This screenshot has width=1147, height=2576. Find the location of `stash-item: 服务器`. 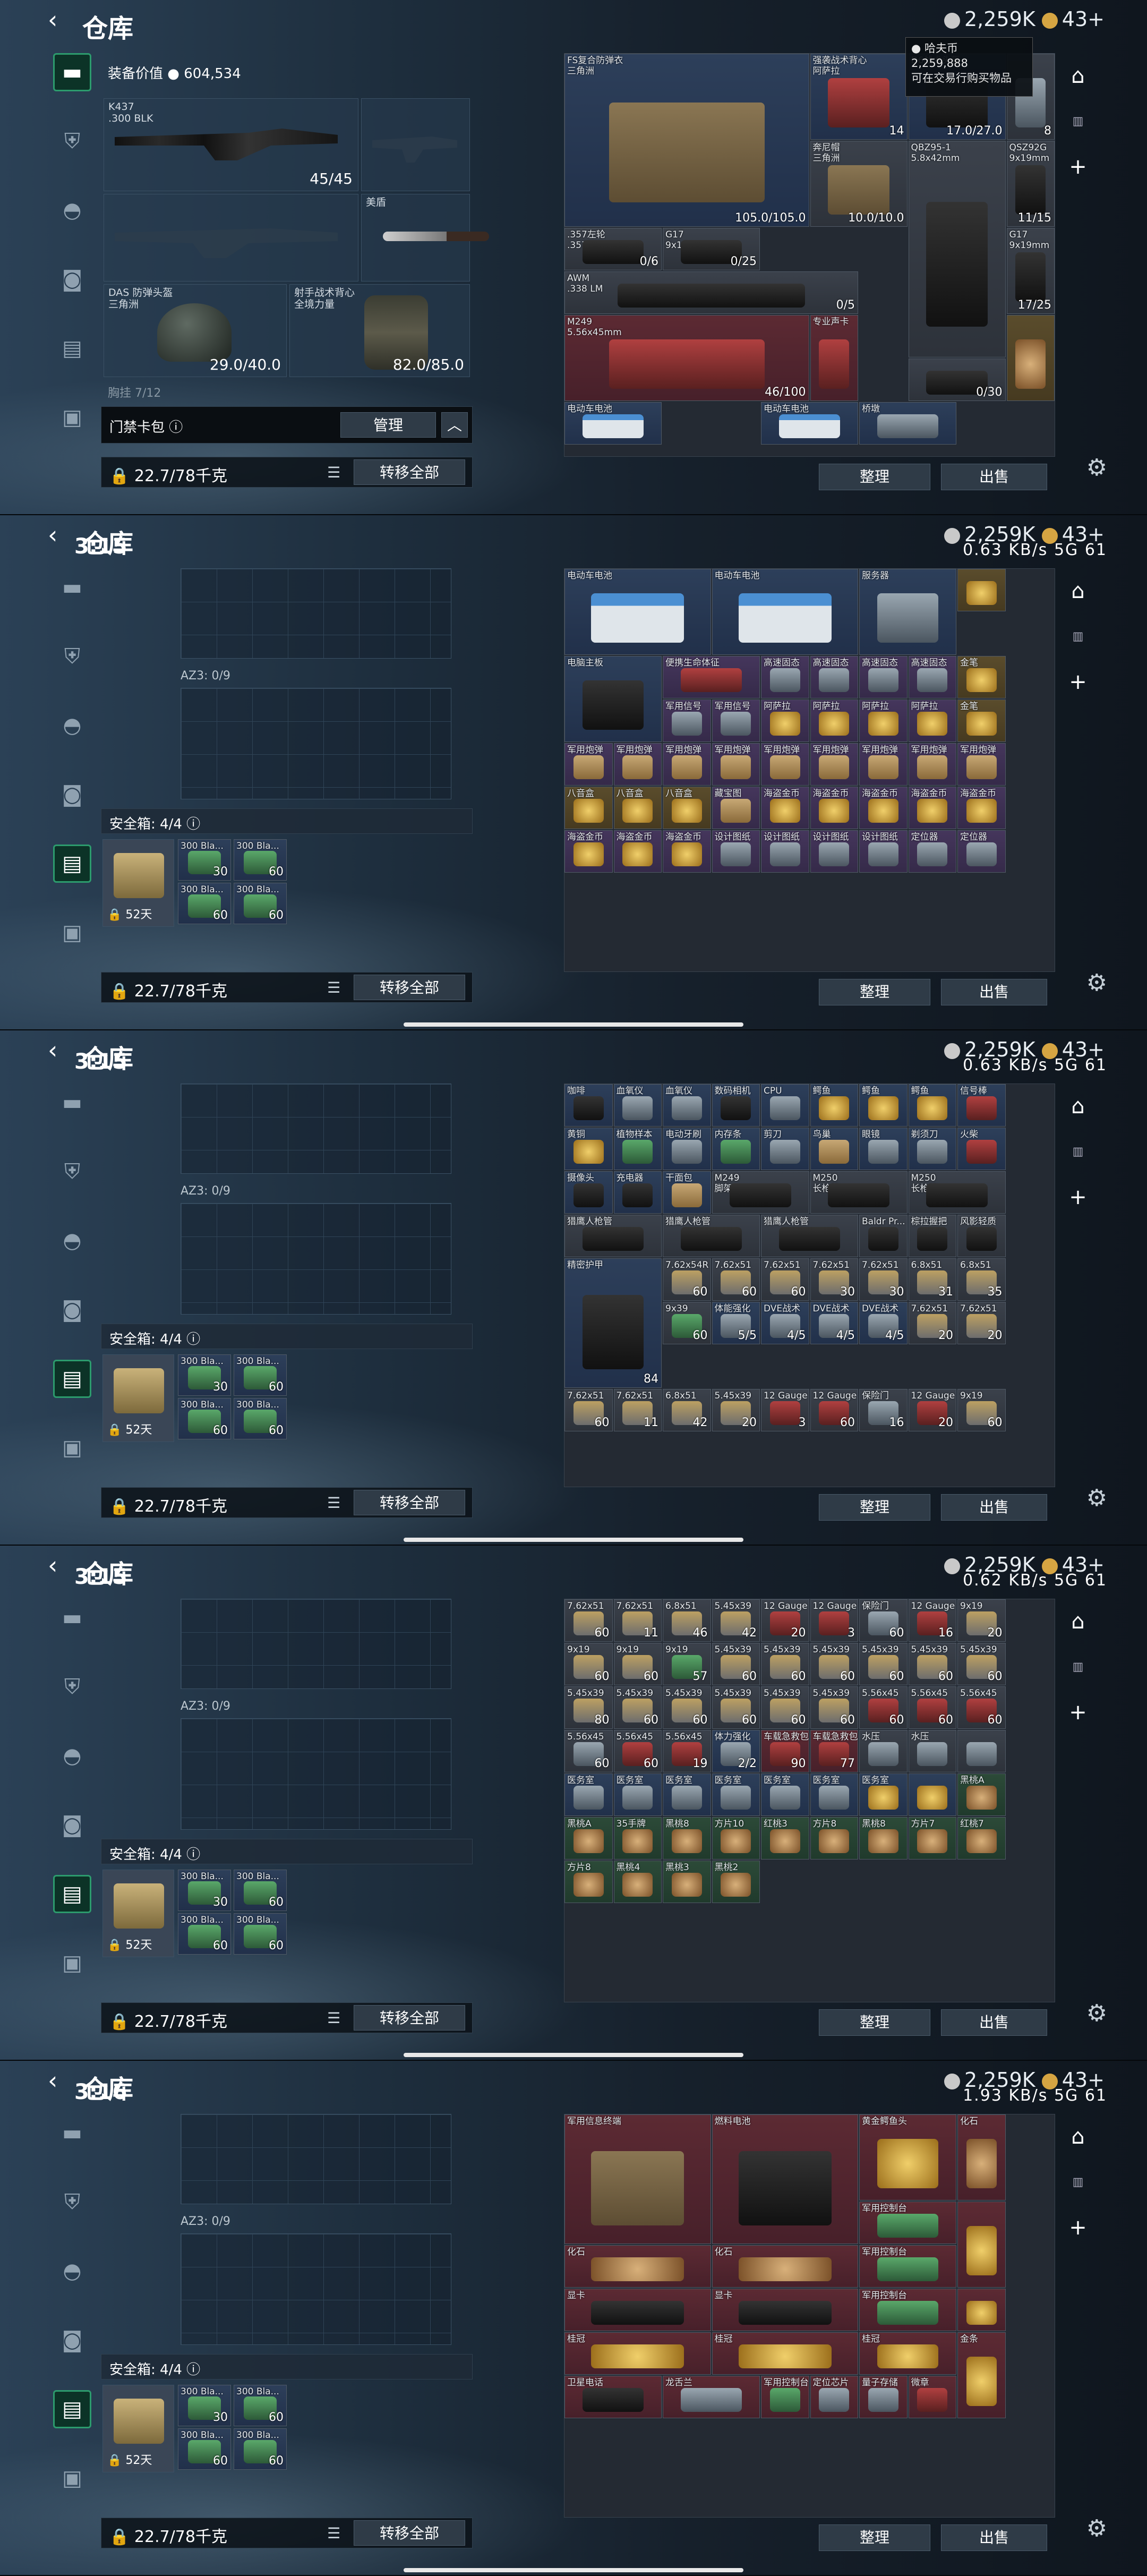

stash-item: 服务器 is located at coordinates (907, 612).